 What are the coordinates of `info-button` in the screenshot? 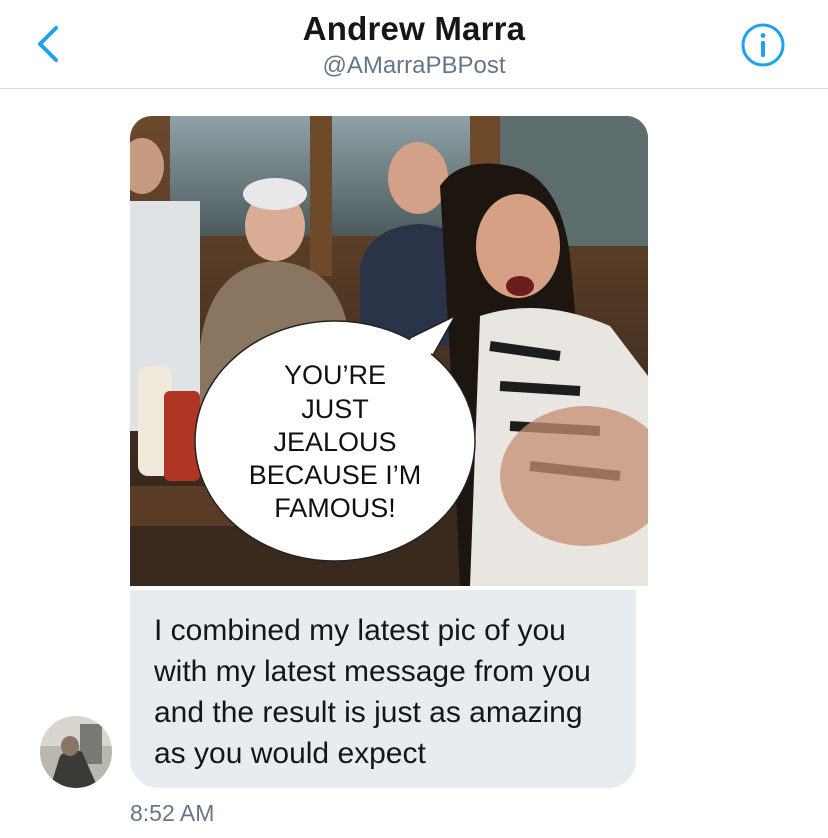 It's located at (763, 45).